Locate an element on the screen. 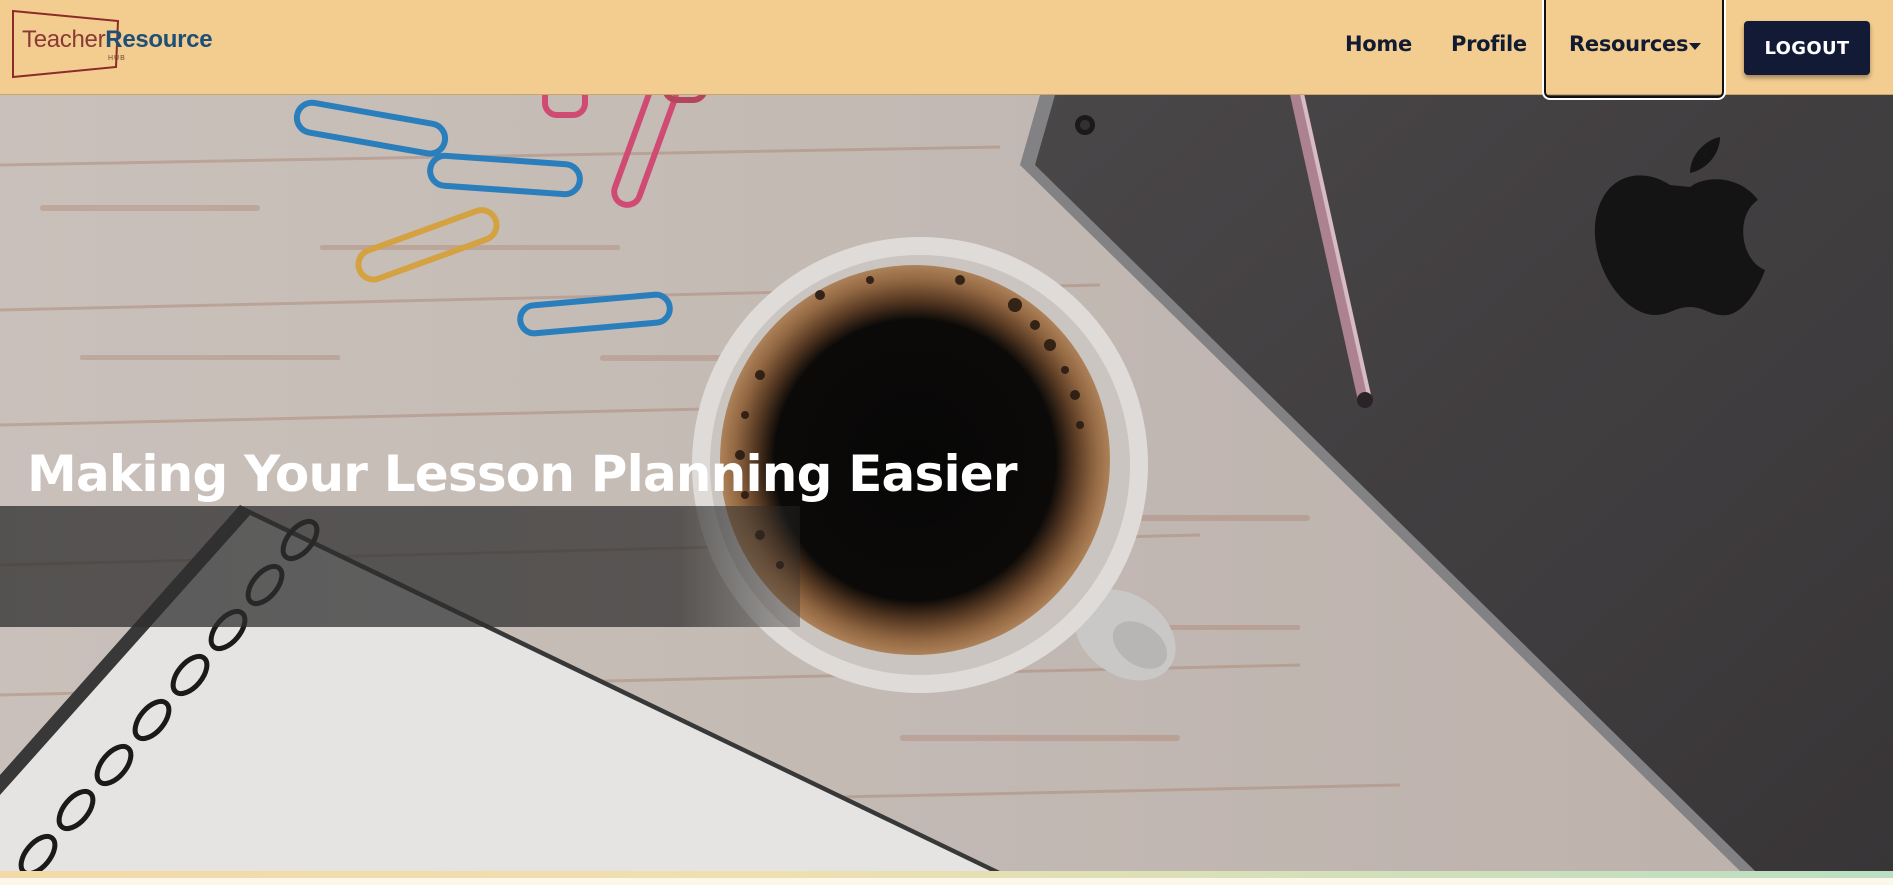  nav-home-link: Home is located at coordinates (1378, 44).